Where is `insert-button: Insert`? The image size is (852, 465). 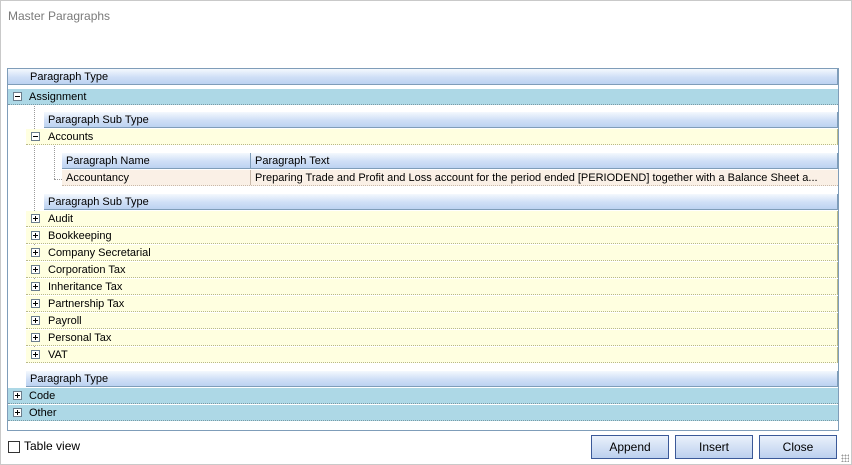 insert-button: Insert is located at coordinates (714, 447).